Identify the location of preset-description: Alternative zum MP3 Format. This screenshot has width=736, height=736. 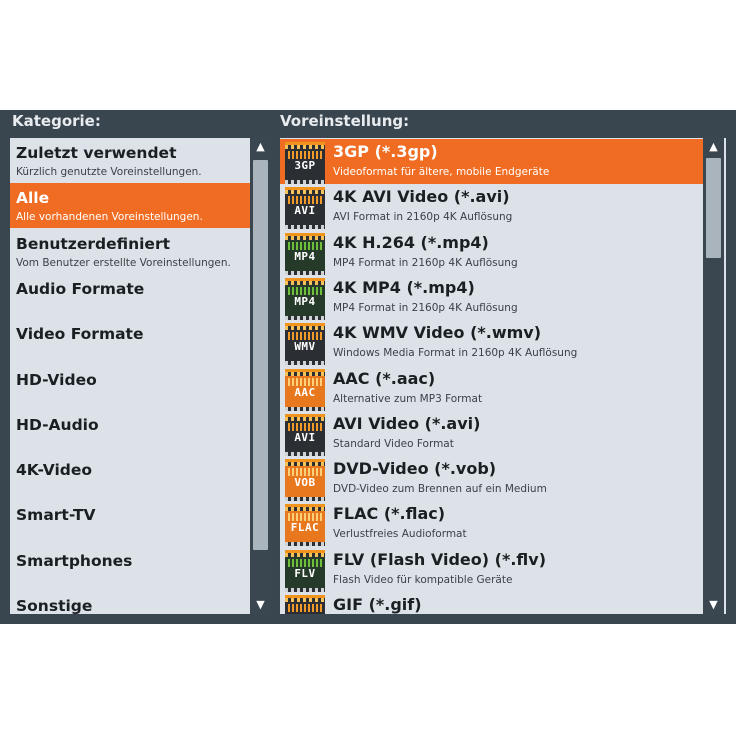
(408, 398).